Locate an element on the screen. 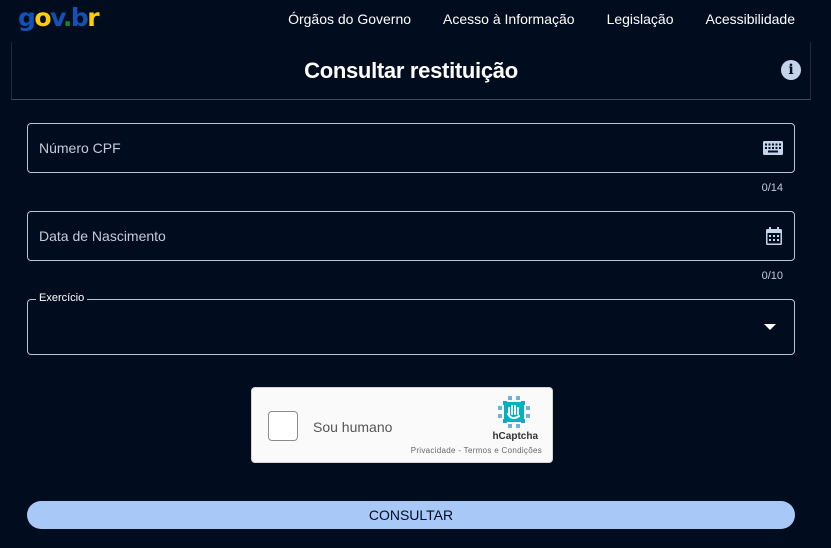 Image resolution: width=831 pixels, height=548 pixels. govbr-logo: gov.br is located at coordinates (59, 18).